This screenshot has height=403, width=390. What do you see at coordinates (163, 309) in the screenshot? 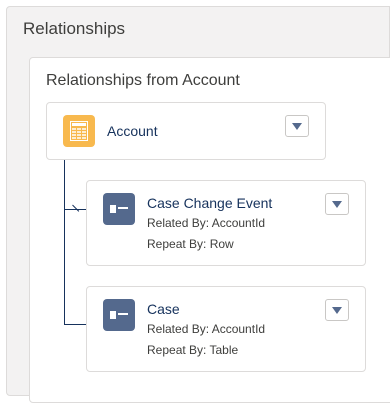
I see `child-node-label: Case` at bounding box center [163, 309].